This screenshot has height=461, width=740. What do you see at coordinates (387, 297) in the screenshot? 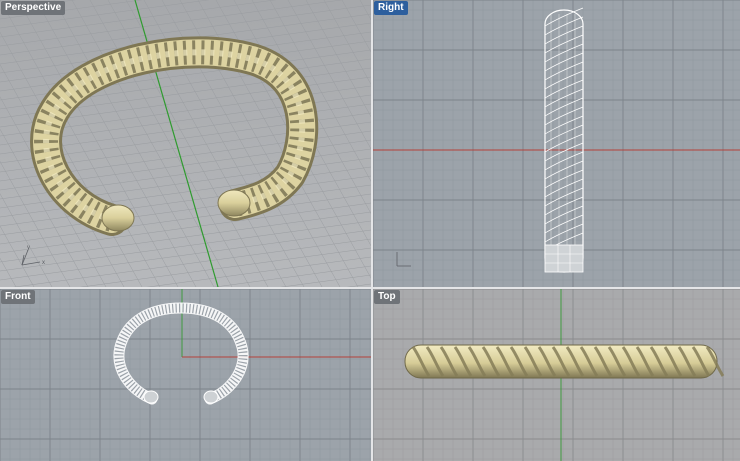
I see `viewport-title-top: Top` at bounding box center [387, 297].